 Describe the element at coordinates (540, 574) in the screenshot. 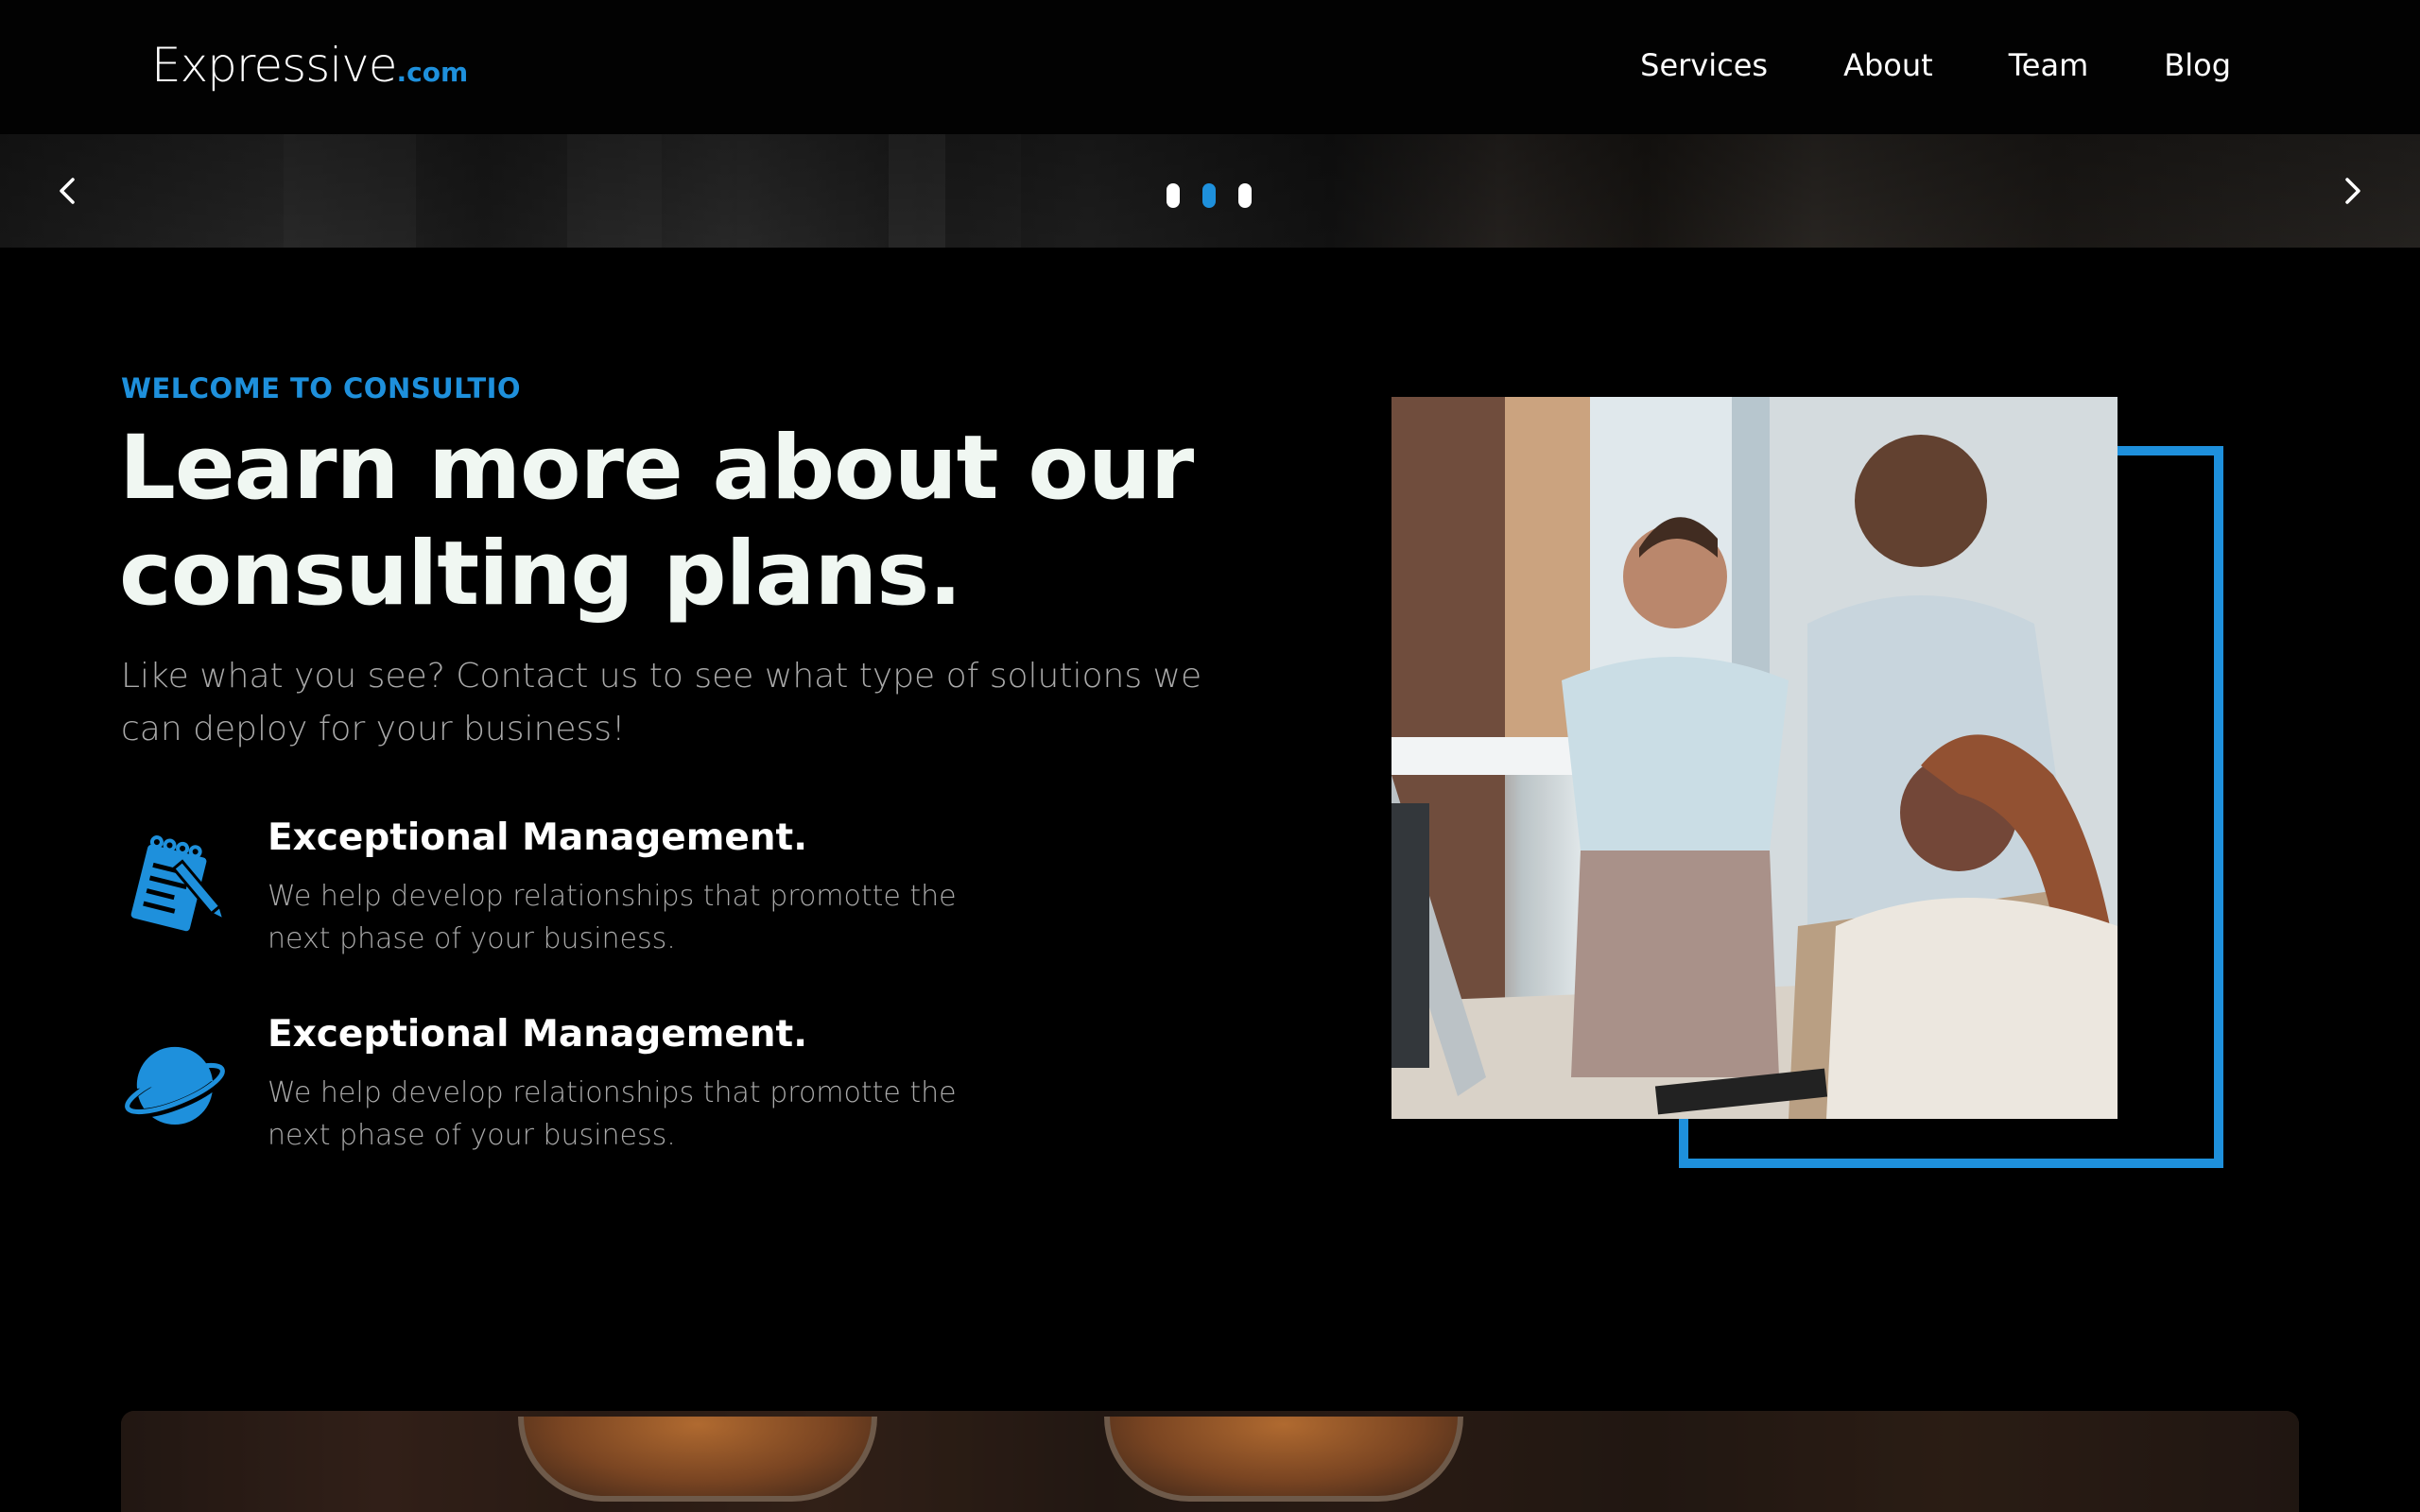

I see `headline-line-2: consulting plans.` at that location.